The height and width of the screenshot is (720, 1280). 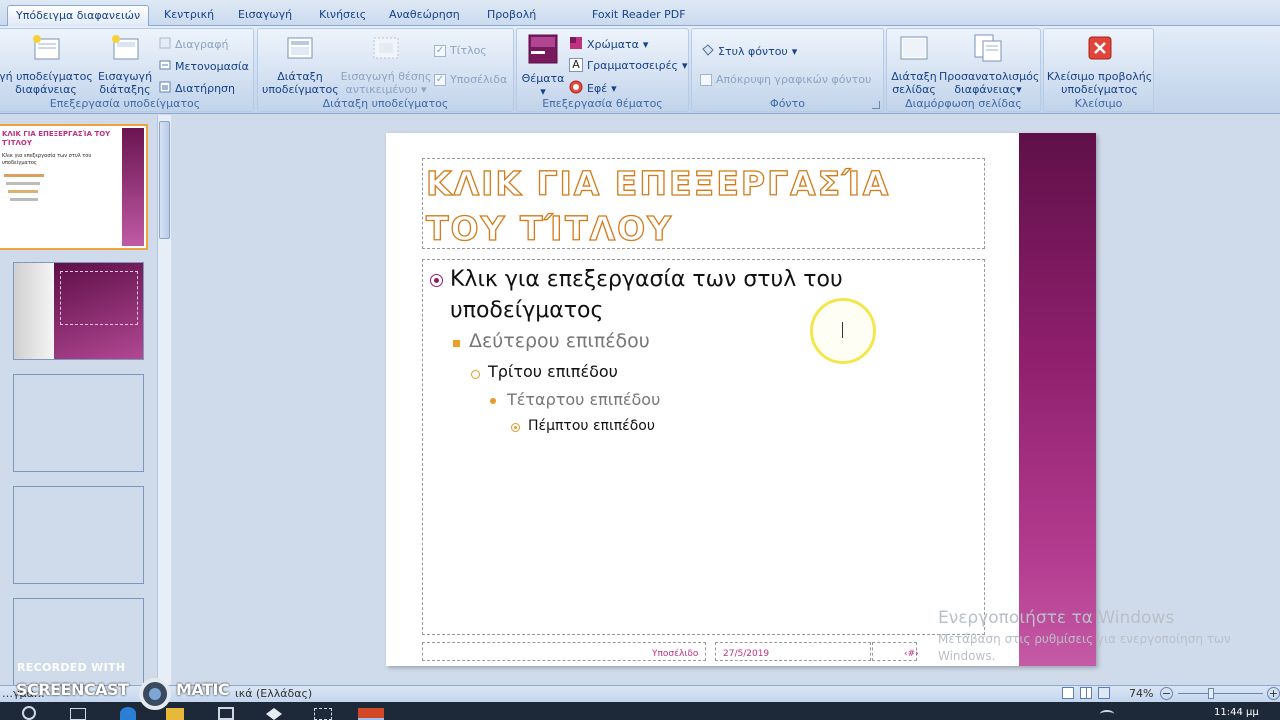 I want to click on rename-label: Μετονομασία, so click(x=212, y=66).